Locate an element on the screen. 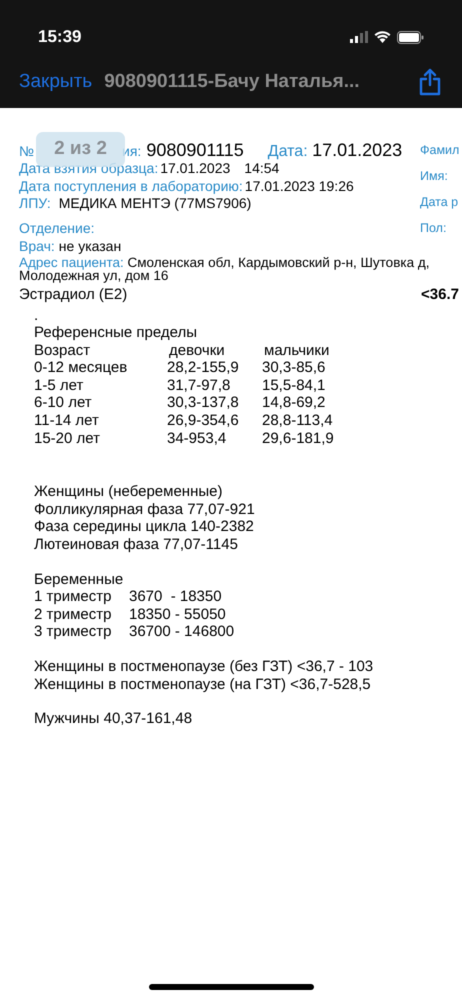 Image resolution: width=462 pixels, height=1000 pixels. patient-field-label: Фамил is located at coordinates (440, 150).